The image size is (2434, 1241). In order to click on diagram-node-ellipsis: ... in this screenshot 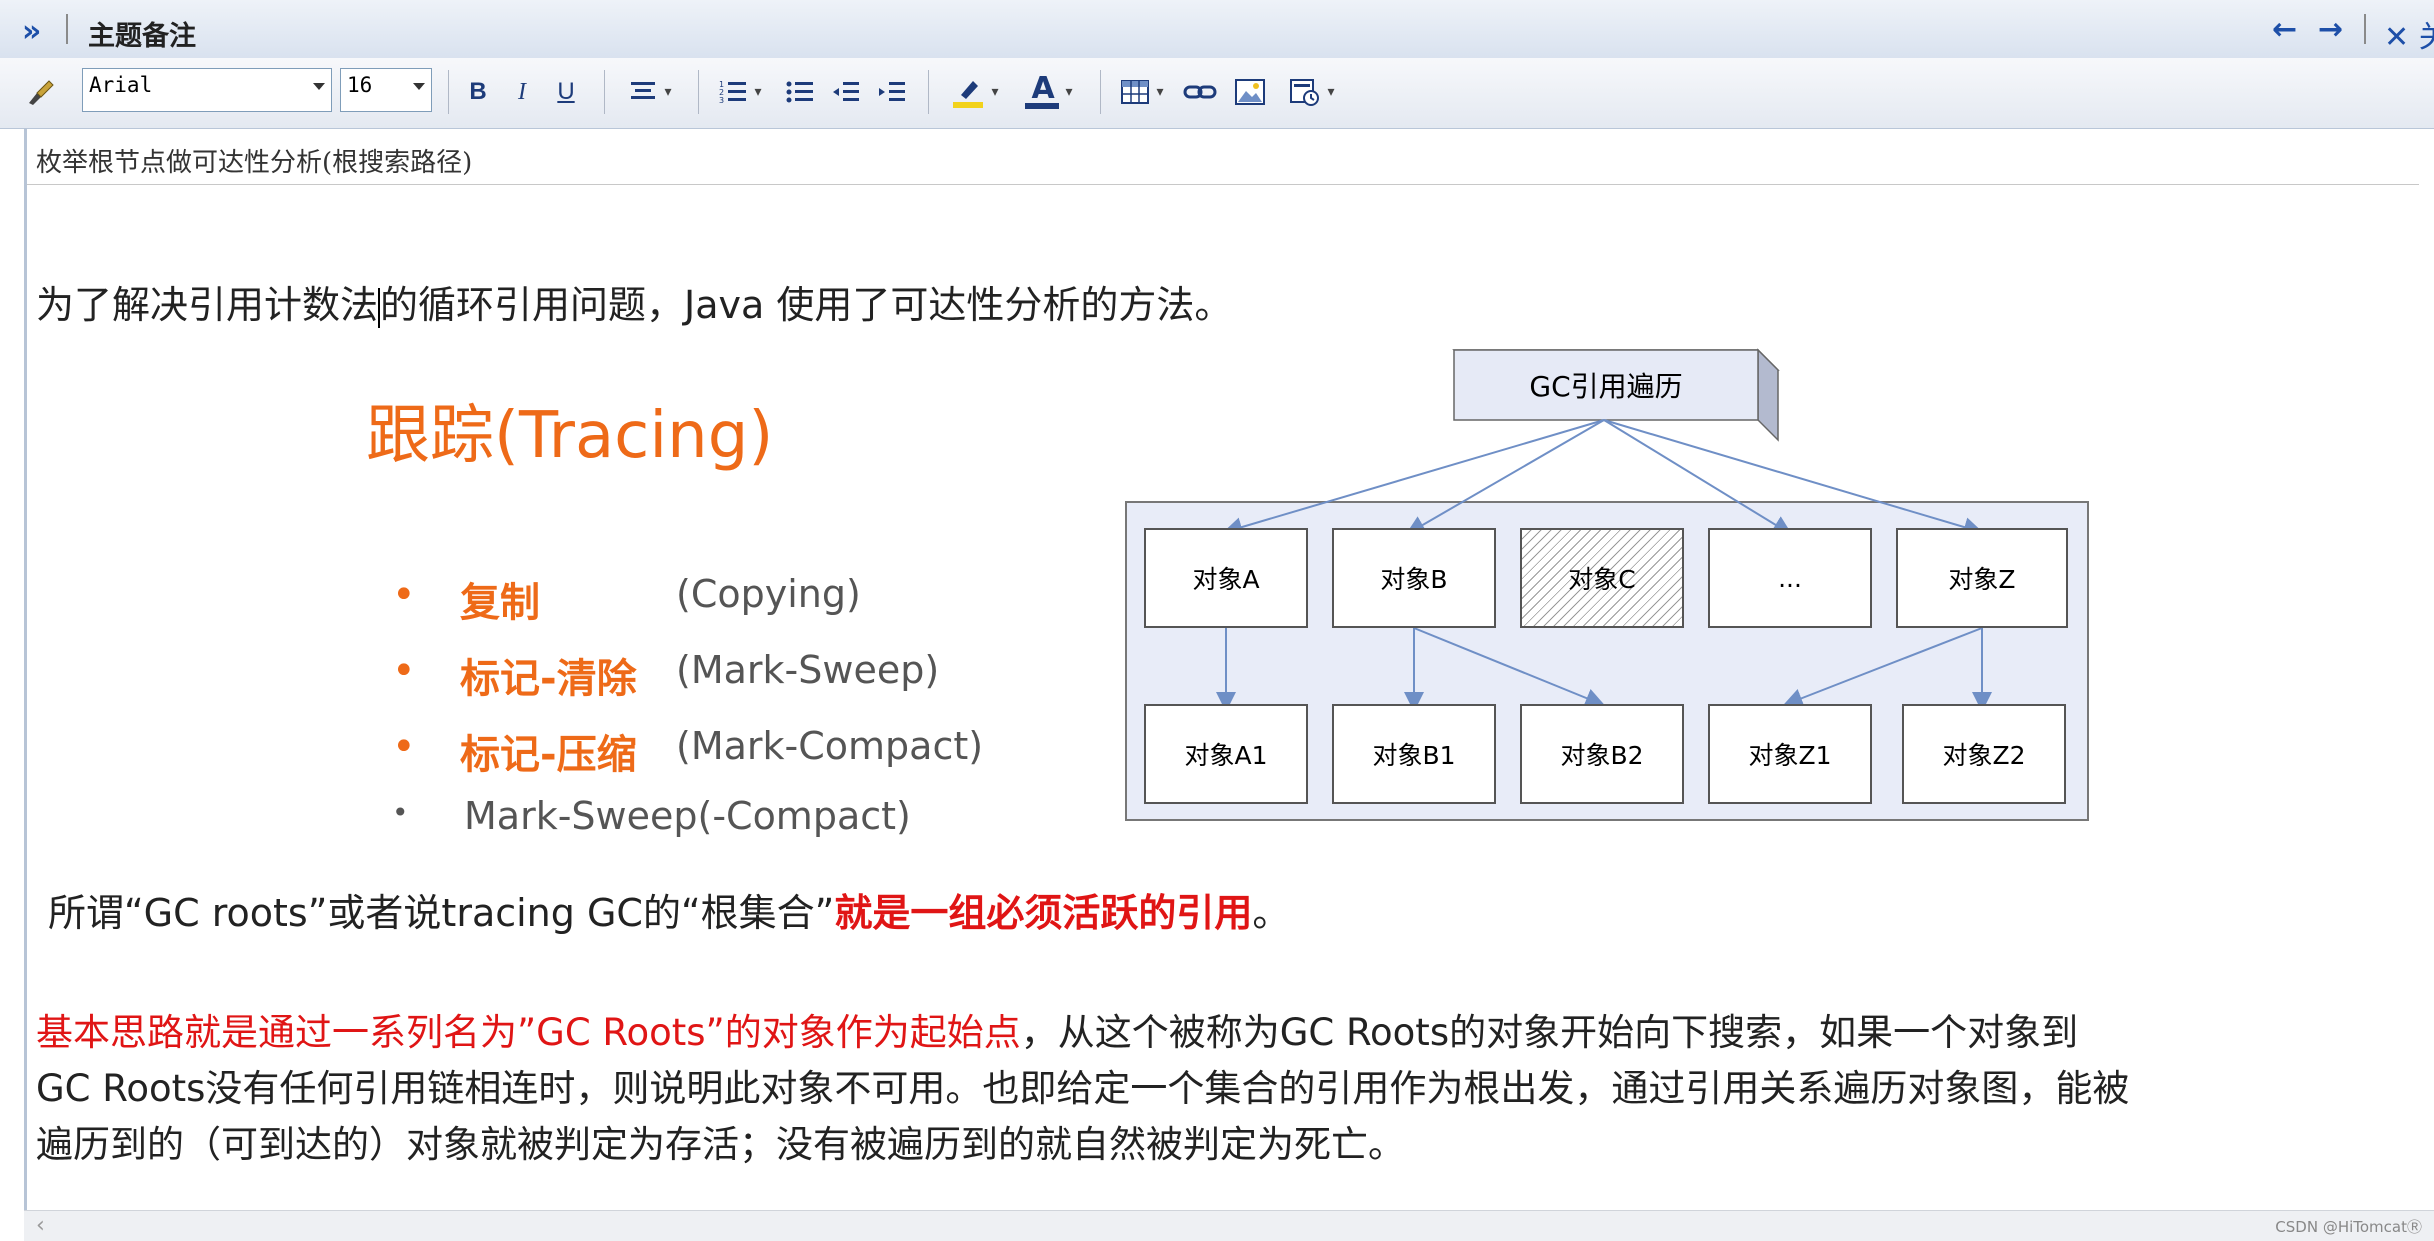, I will do `click(1790, 578)`.